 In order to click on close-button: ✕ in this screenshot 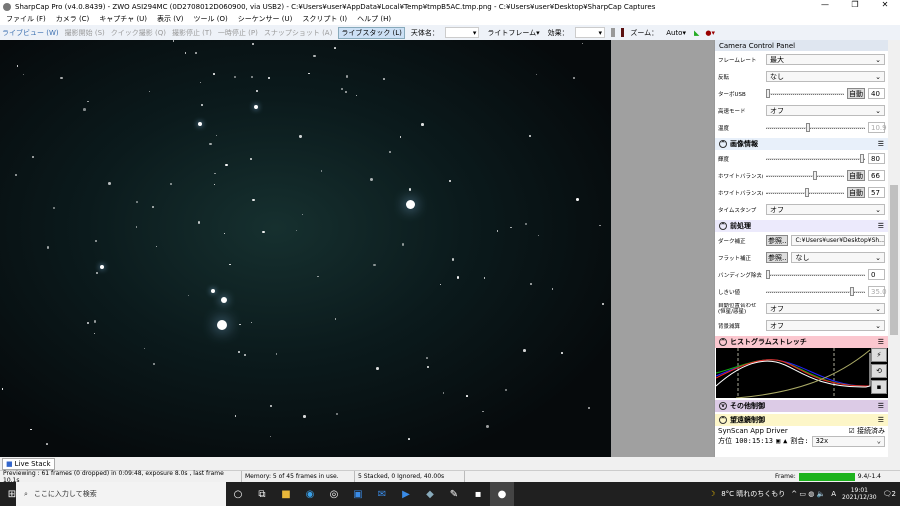, I will do `click(885, 4)`.